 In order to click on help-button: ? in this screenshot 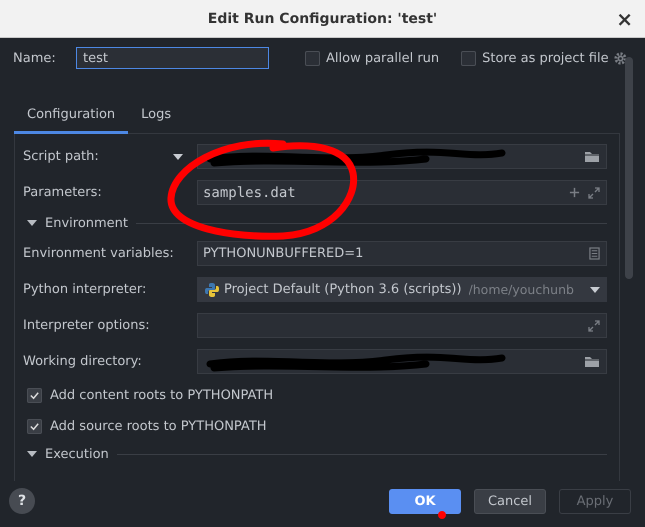, I will do `click(22, 501)`.